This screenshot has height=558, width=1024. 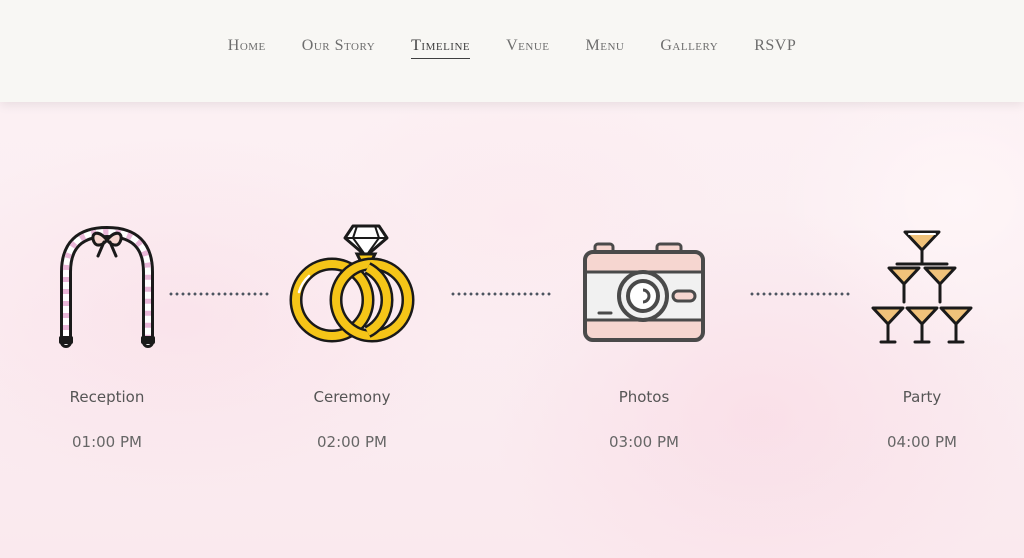 What do you see at coordinates (247, 48) in the screenshot?
I see `nav-item-home: Home` at bounding box center [247, 48].